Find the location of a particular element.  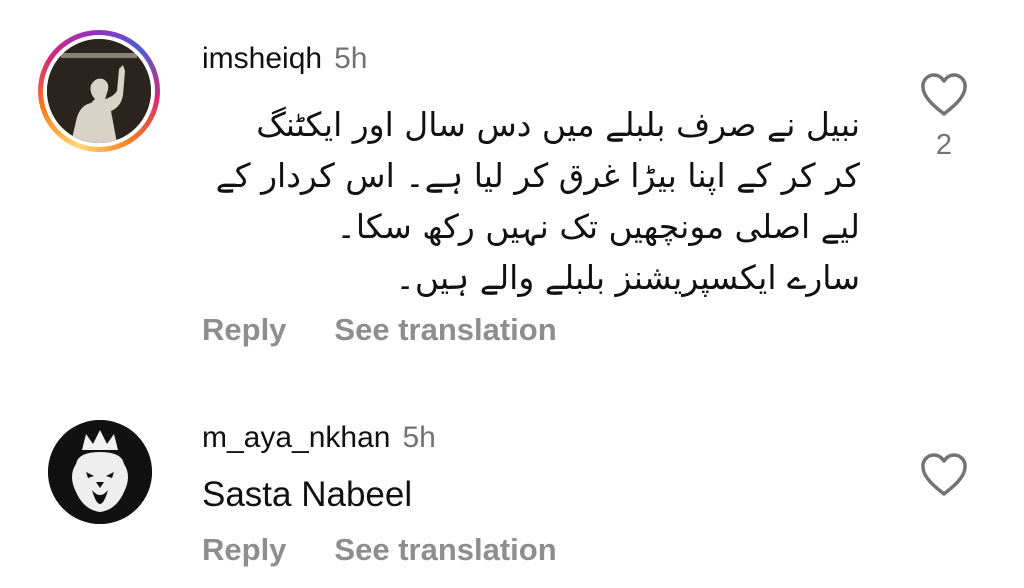

username: imsheiqh is located at coordinates (262, 58).